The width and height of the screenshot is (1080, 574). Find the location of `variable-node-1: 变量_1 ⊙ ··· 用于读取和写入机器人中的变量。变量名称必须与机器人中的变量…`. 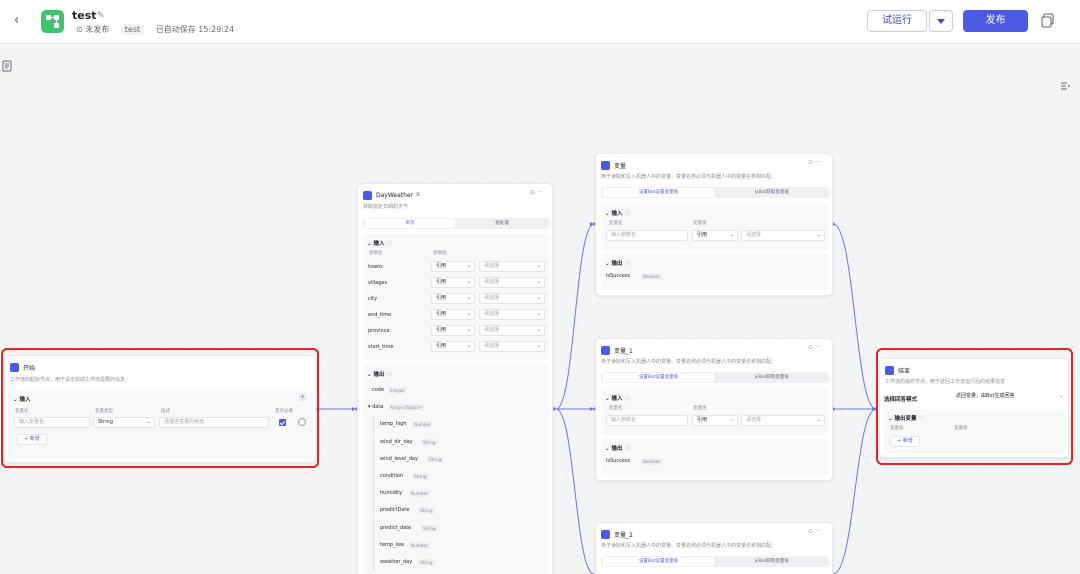

variable-node-1: 变量_1 ⊙ ··· 用于读取和写入机器人中的变量。变量名称必须与机器人中的变量… is located at coordinates (714, 409).